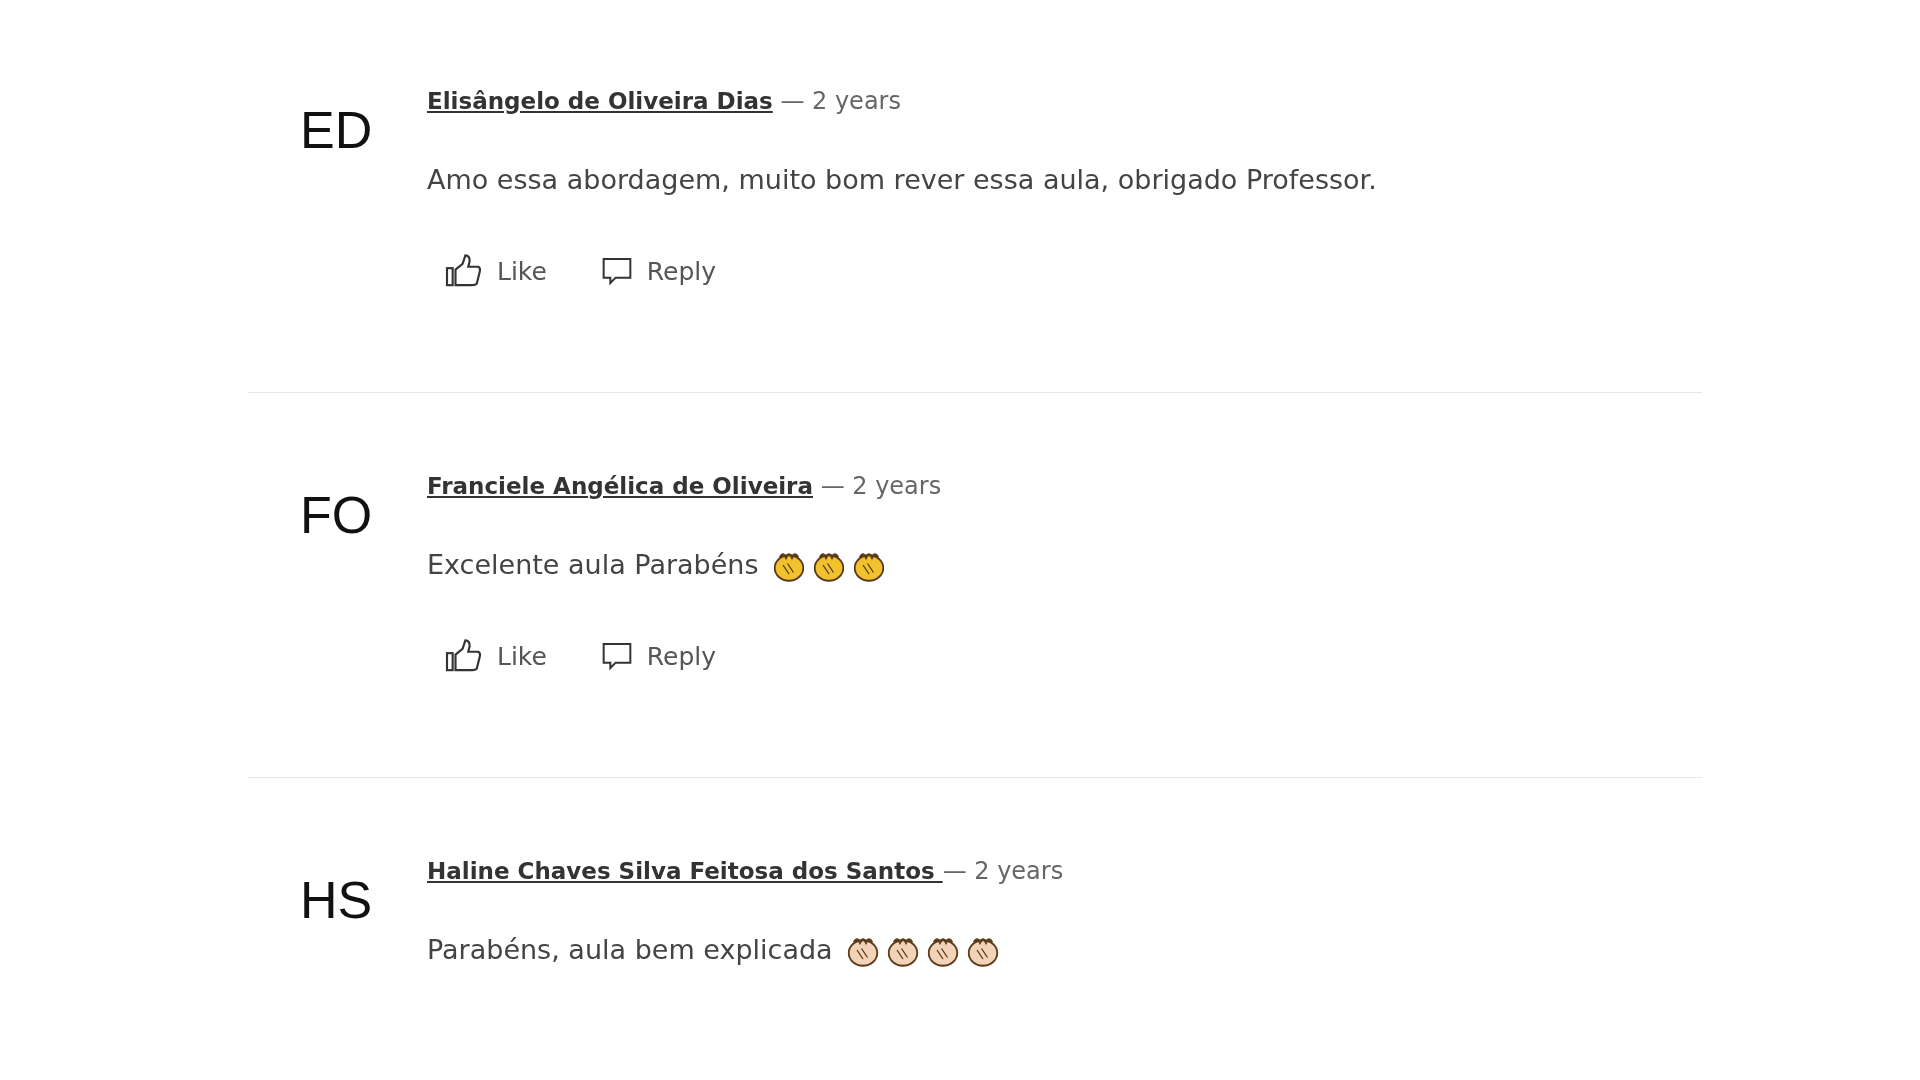 This screenshot has height=1080, width=1920. What do you see at coordinates (336, 130) in the screenshot?
I see `author-initials: ED` at bounding box center [336, 130].